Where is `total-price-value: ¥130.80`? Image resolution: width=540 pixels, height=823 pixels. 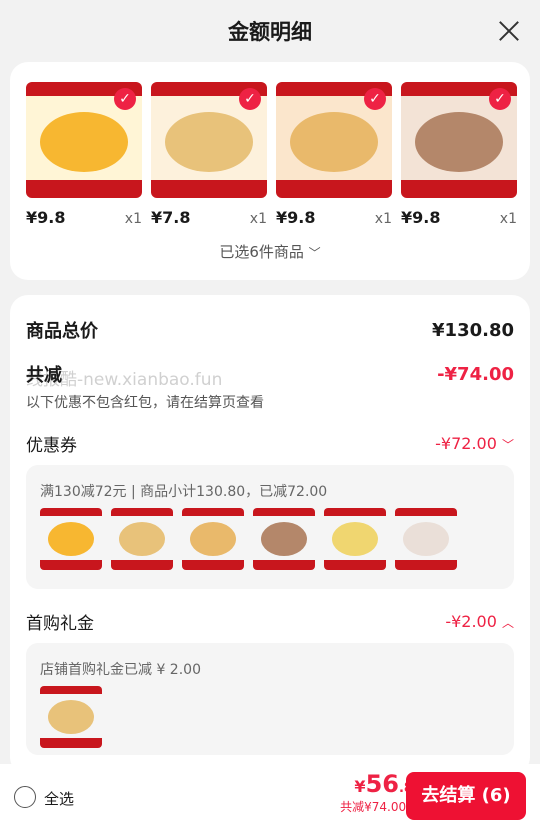
total-price-value: ¥130.80 is located at coordinates (473, 330).